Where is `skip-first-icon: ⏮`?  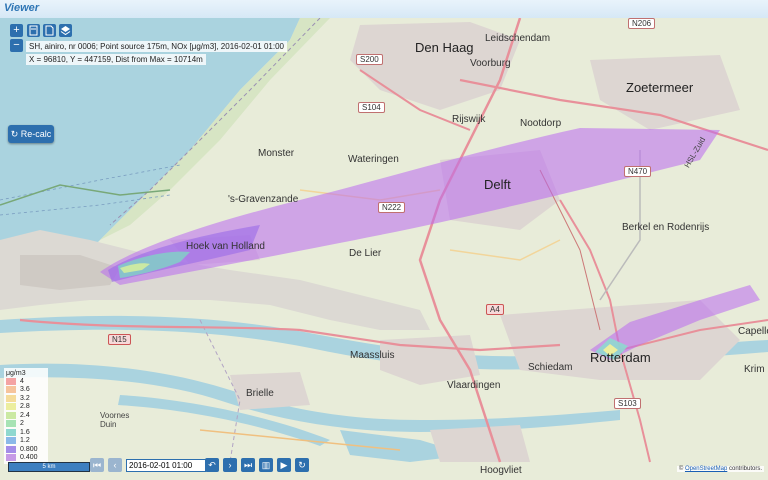 skip-first-icon: ⏮ is located at coordinates (97, 465).